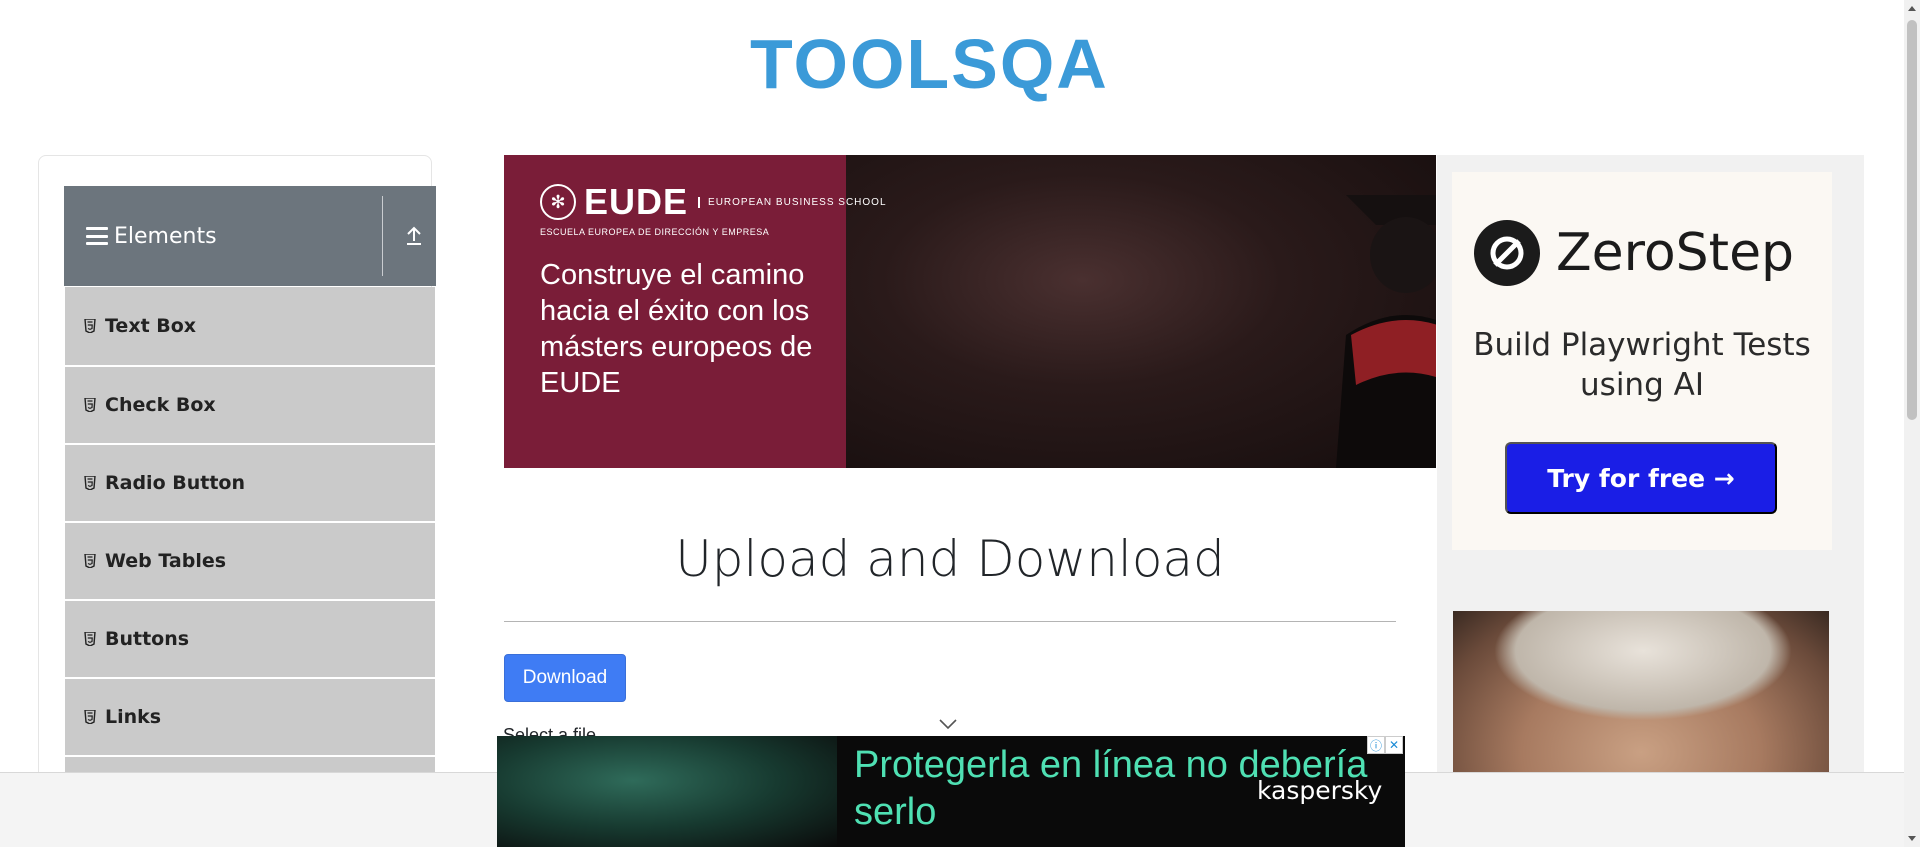  What do you see at coordinates (929, 64) in the screenshot?
I see `svg-text: TOOLSQA` at bounding box center [929, 64].